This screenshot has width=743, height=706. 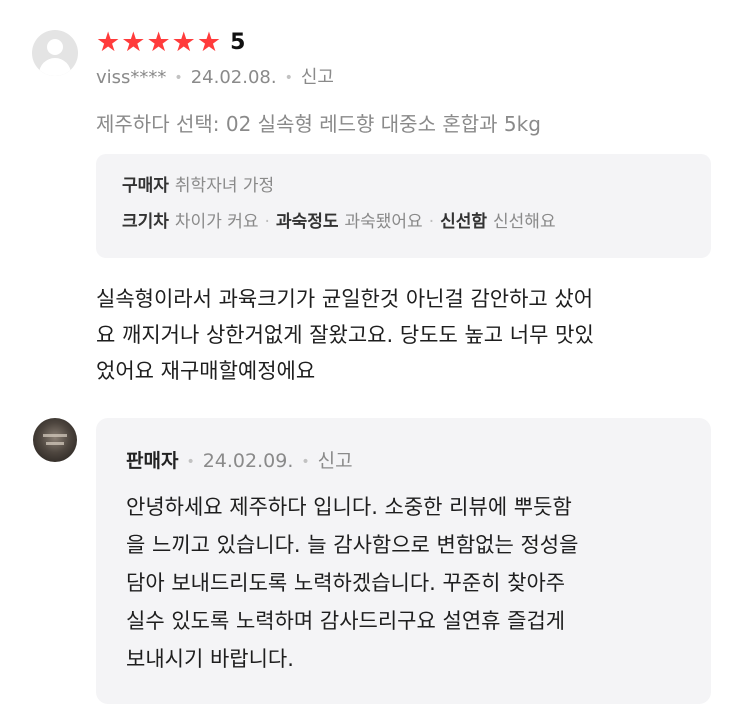 I want to click on survey-row-buyer: 구매자 취학자녀 가정, so click(x=198, y=186).